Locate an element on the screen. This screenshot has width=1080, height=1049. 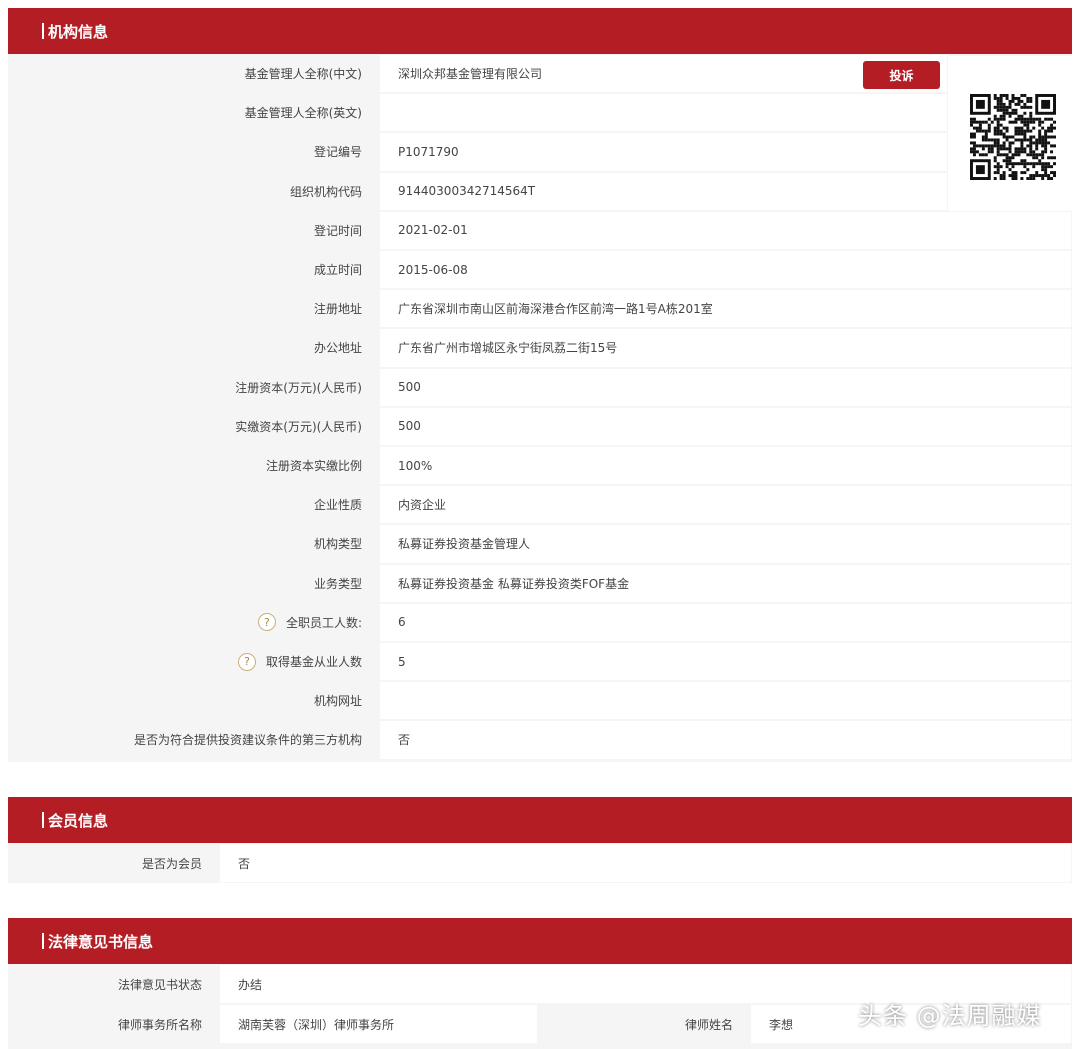
legal-firm-label: 律师事务所名称 is located at coordinates (114, 1024).